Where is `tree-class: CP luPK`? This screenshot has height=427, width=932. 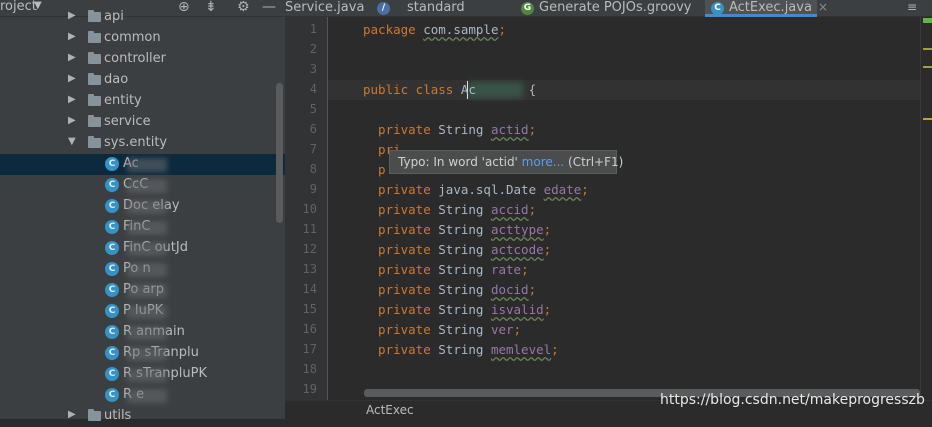
tree-class: CP luPK is located at coordinates (142, 311).